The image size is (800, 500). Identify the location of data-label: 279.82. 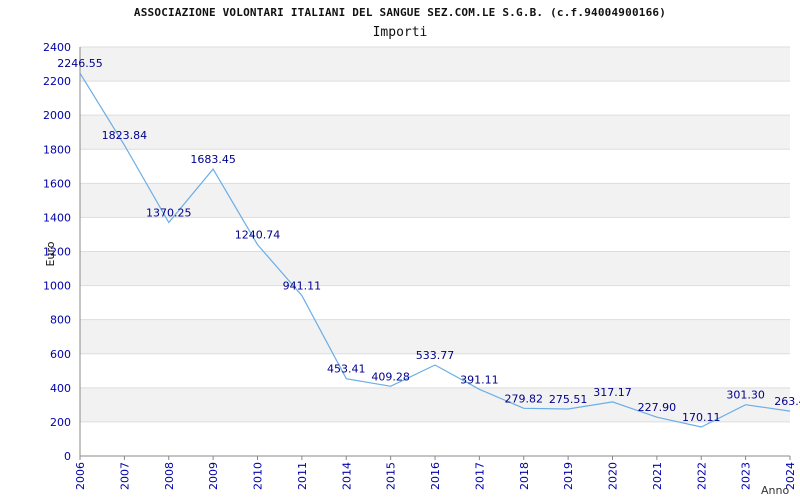
(524, 398).